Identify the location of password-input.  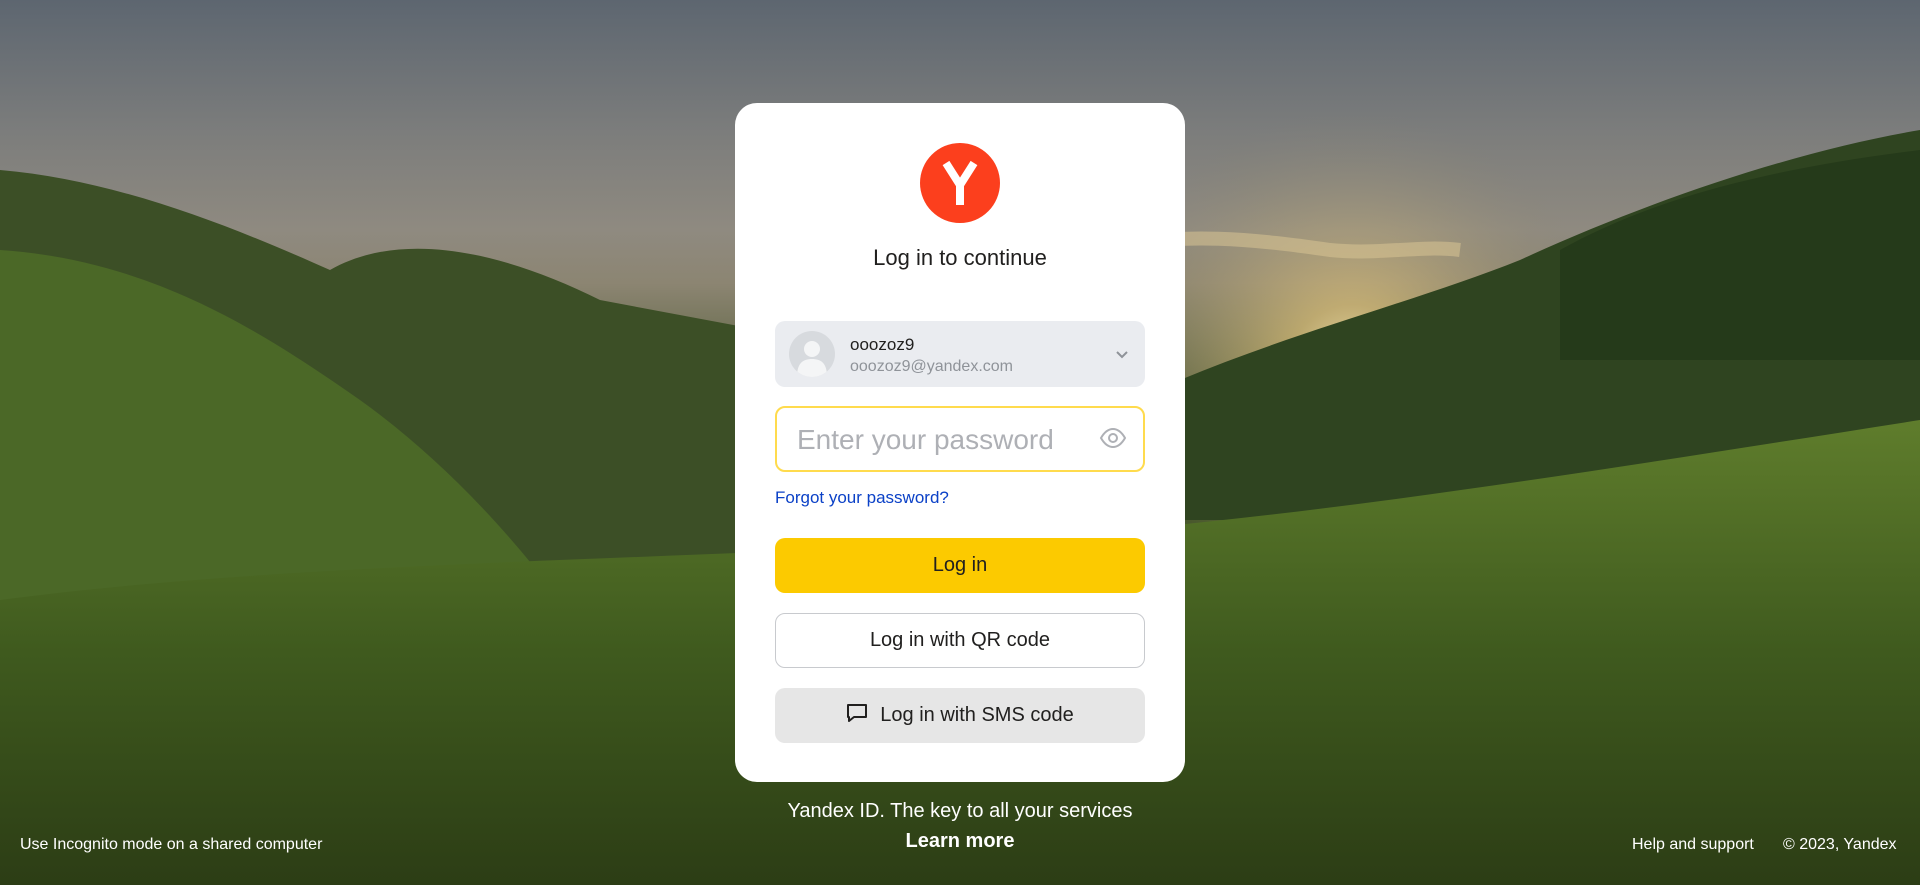
(947, 440).